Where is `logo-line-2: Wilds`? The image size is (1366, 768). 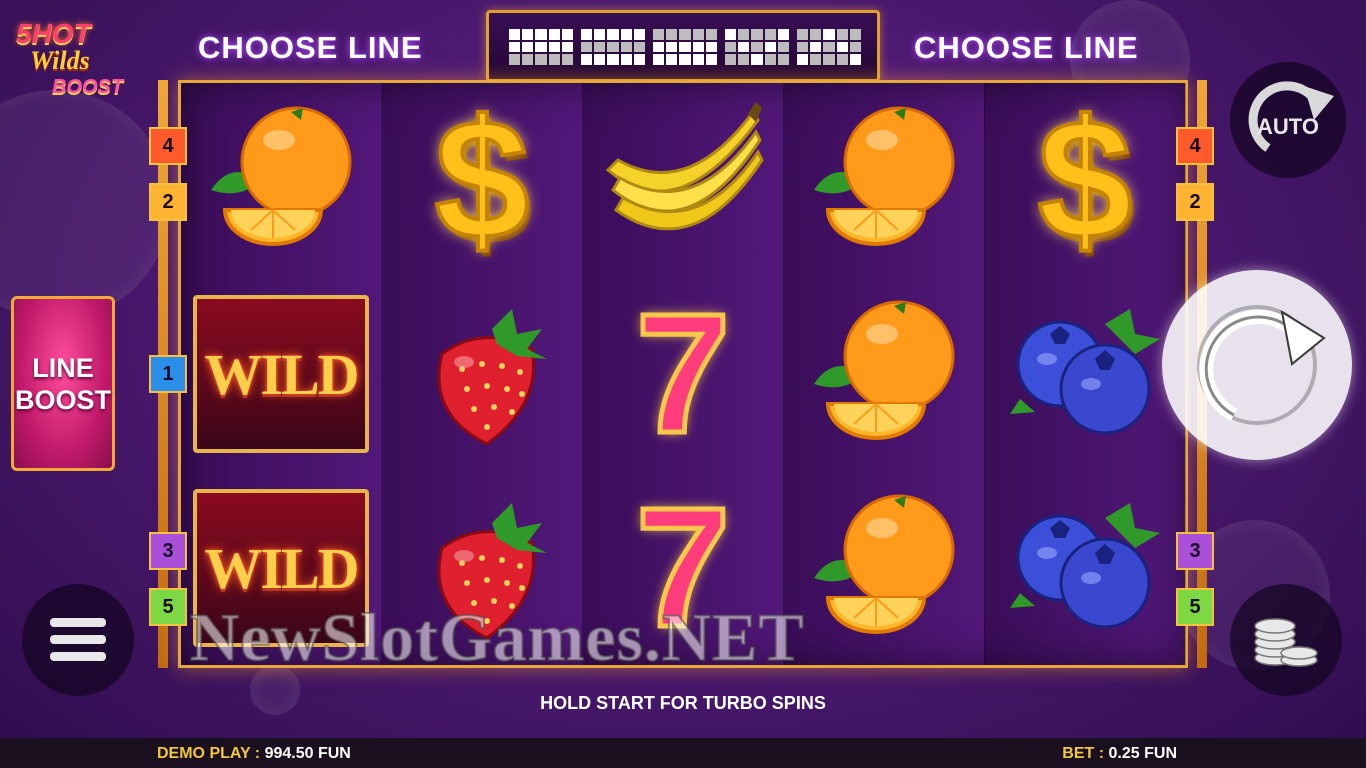 logo-line-2: Wilds is located at coordinates (60, 60).